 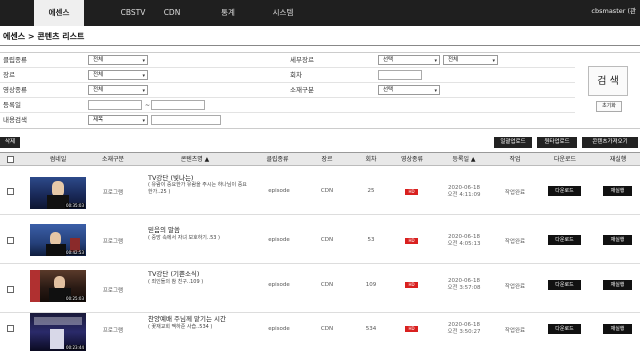 What do you see at coordinates (10, 159) in the screenshot?
I see `select-all-checkbox` at bounding box center [10, 159].